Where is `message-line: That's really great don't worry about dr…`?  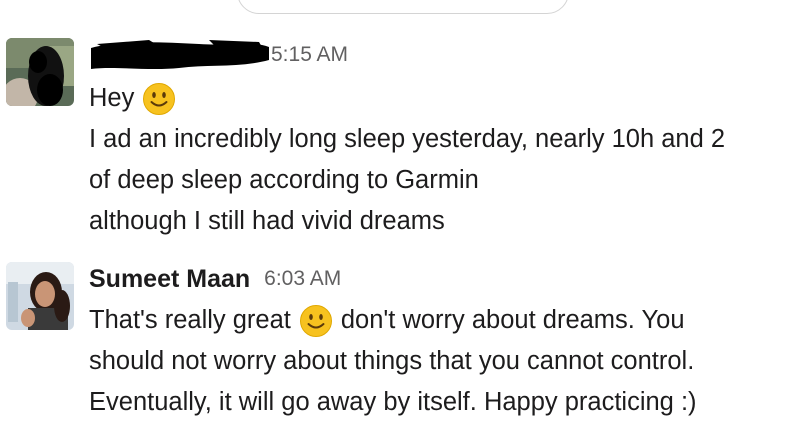
message-line: That's really great don't worry about dr… is located at coordinates (447, 320).